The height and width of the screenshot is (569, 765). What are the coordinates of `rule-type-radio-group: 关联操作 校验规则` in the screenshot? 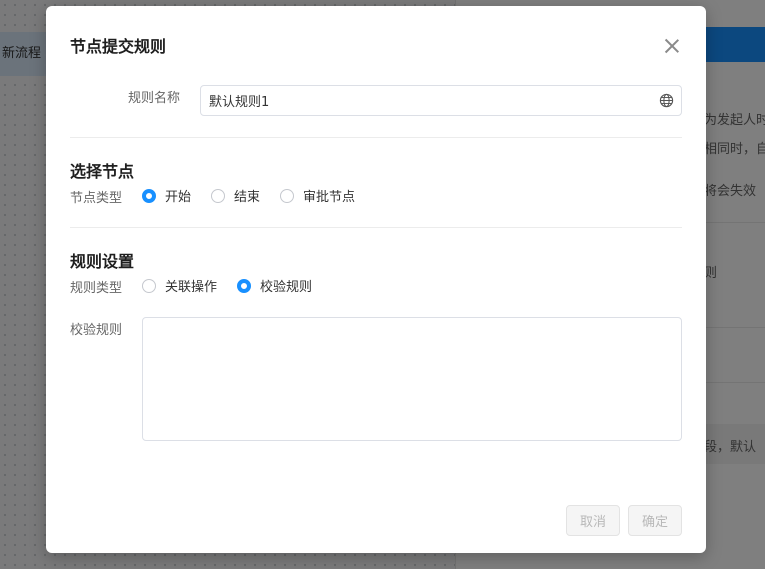 It's located at (237, 285).